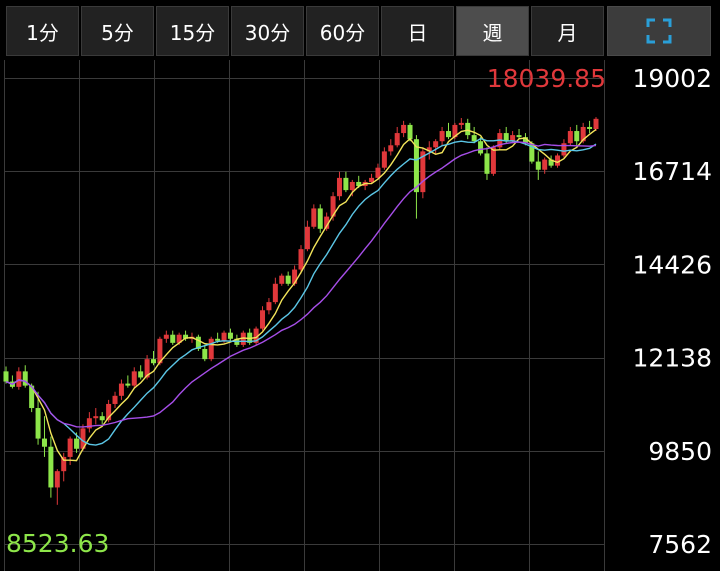  Describe the element at coordinates (57, 543) in the screenshot. I see `low-price-label: 8523.63` at that location.